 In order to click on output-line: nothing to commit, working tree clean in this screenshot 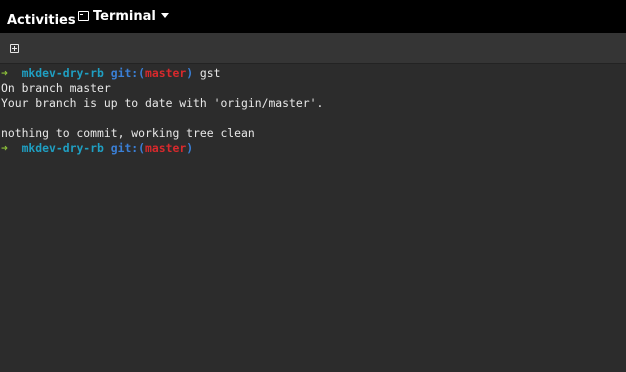, I will do `click(128, 133)`.